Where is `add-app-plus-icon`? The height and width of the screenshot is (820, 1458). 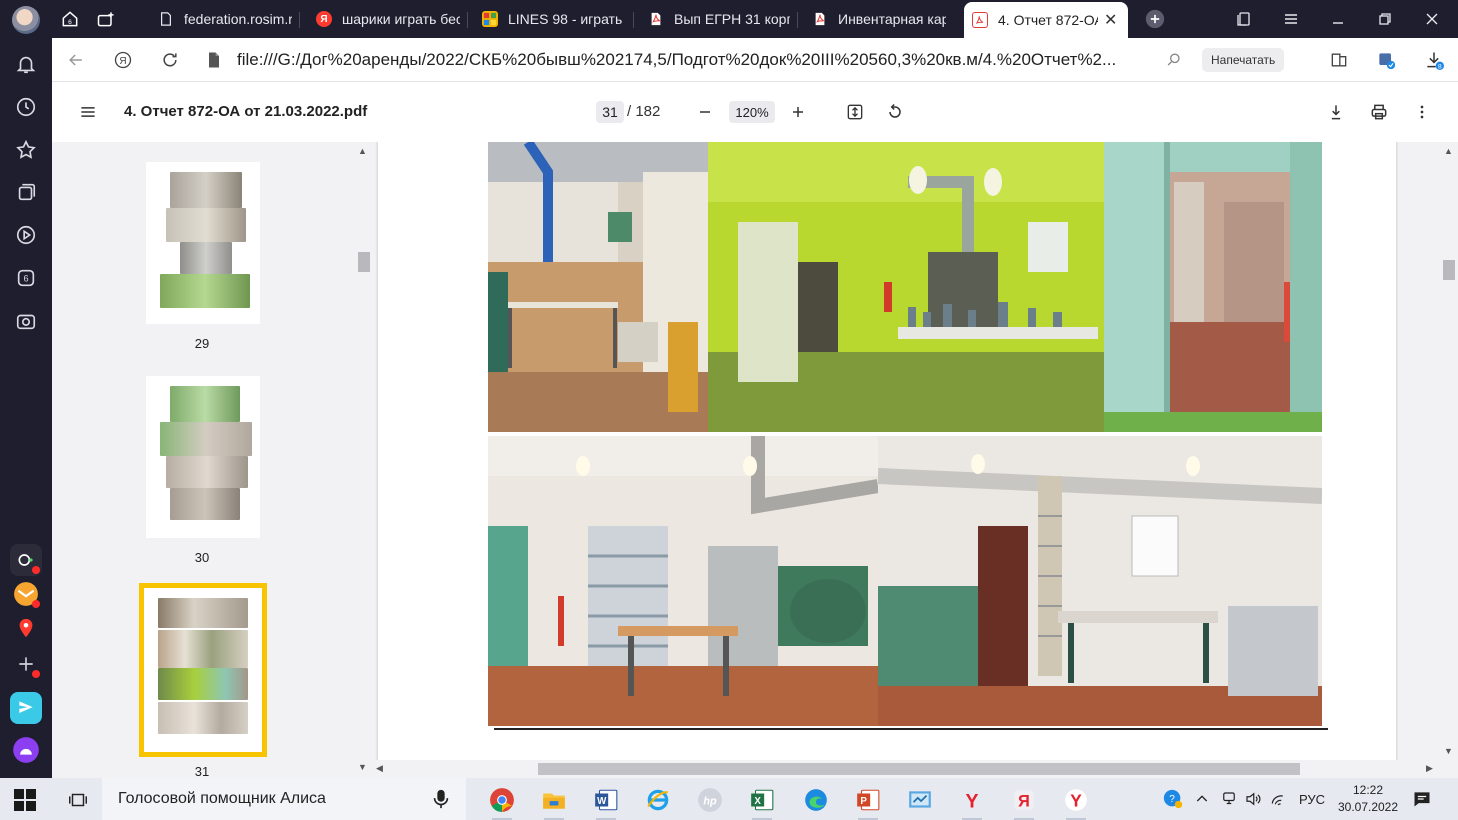 add-app-plus-icon is located at coordinates (26, 664).